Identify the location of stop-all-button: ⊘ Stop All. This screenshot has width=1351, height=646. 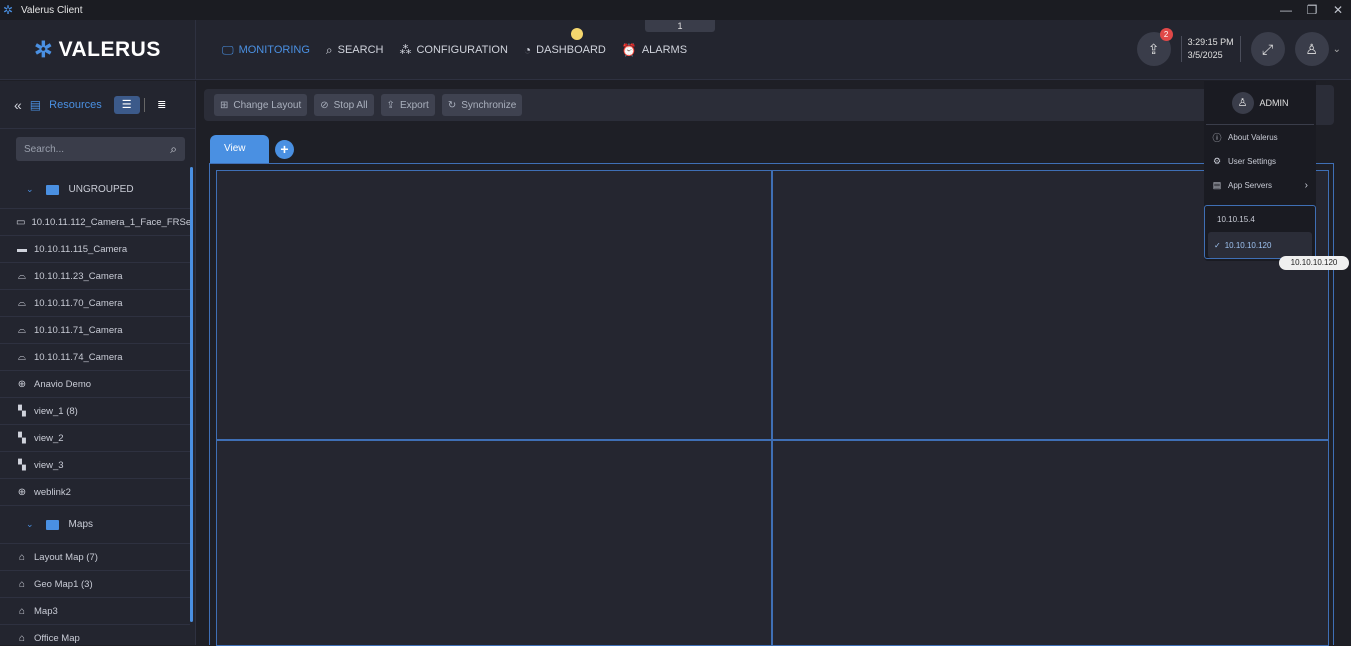
(344, 105).